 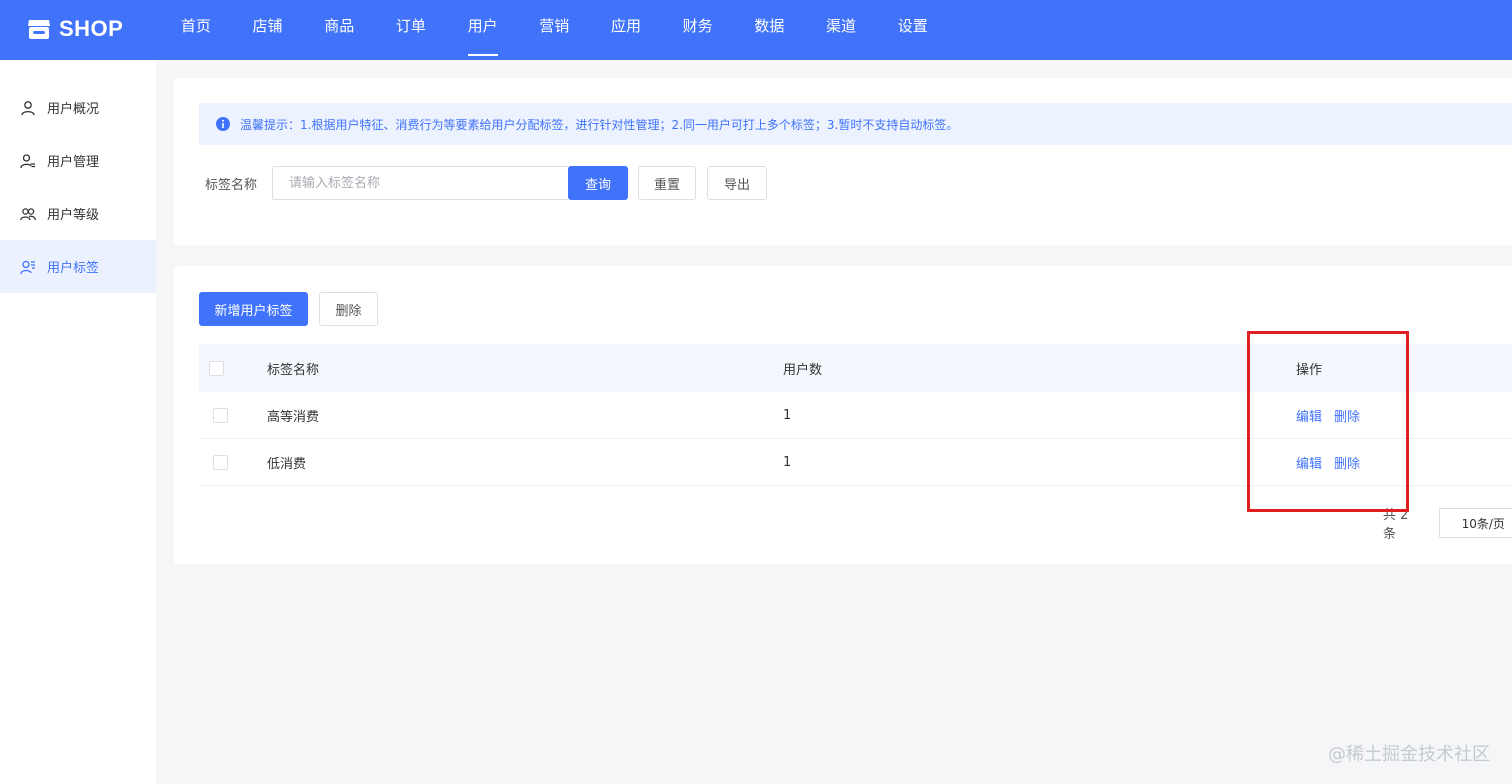 I want to click on column-header-tag-name: 标签名称, so click(x=293, y=370).